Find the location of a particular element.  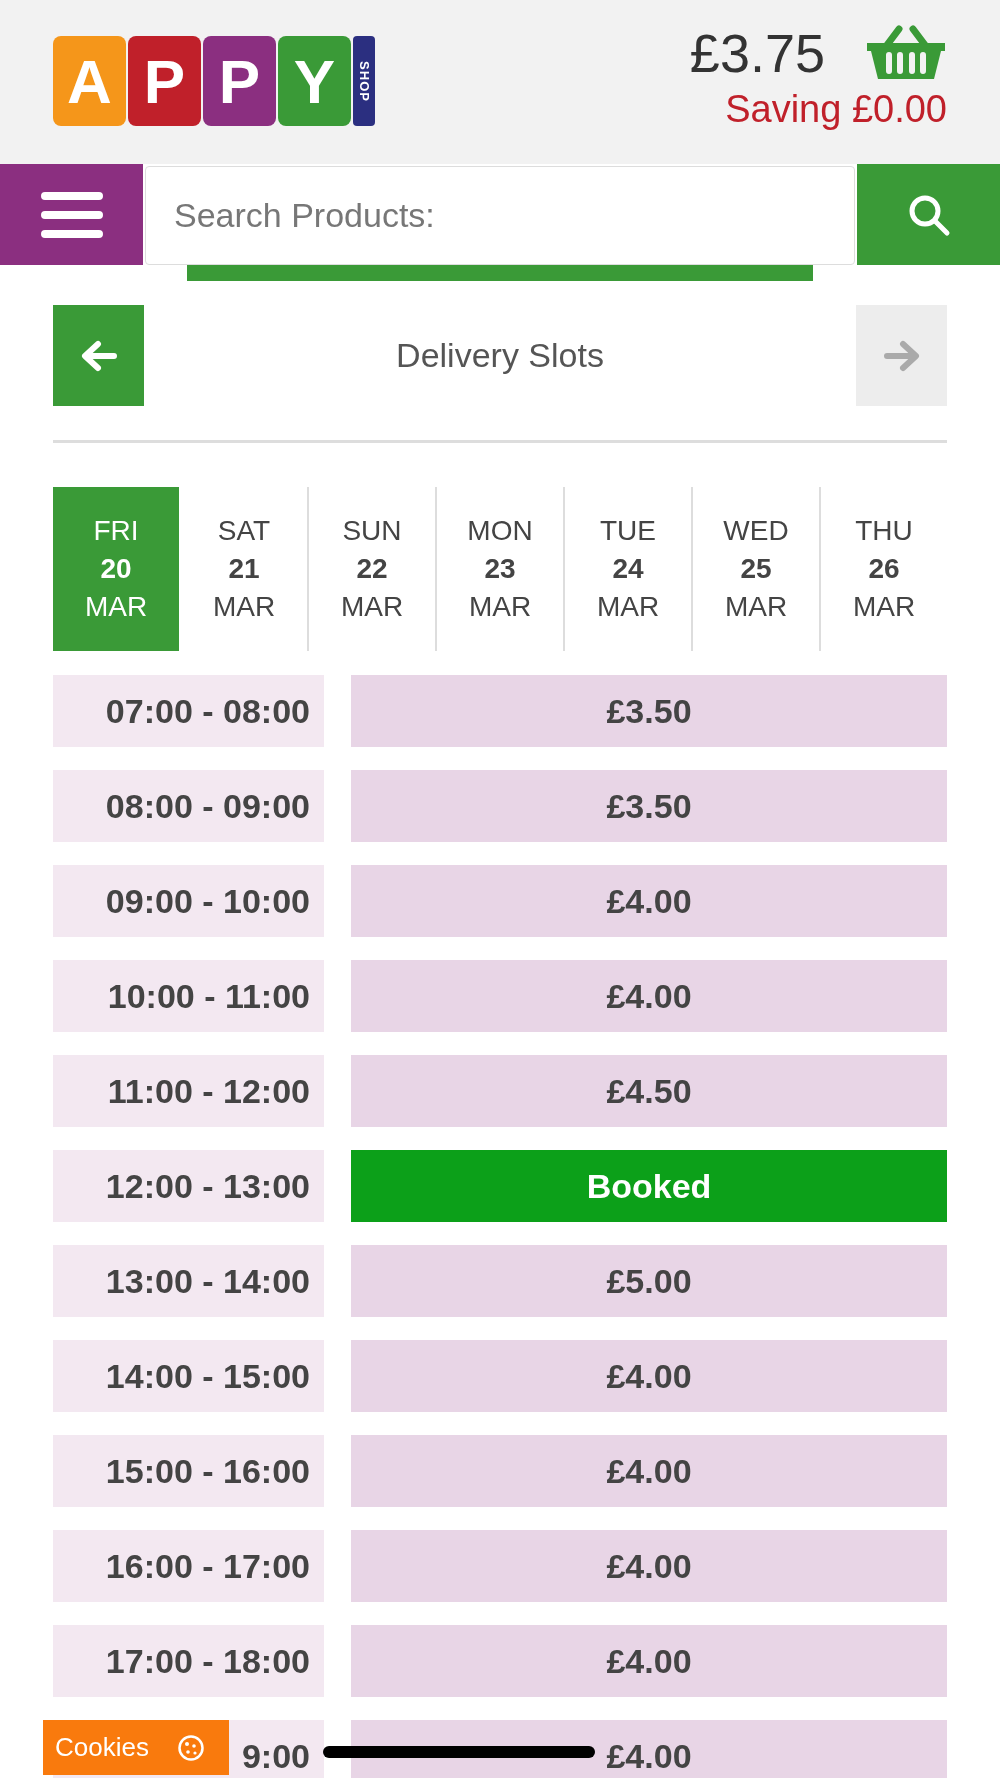

slot-price-button: £5.00 is located at coordinates (649, 1281).